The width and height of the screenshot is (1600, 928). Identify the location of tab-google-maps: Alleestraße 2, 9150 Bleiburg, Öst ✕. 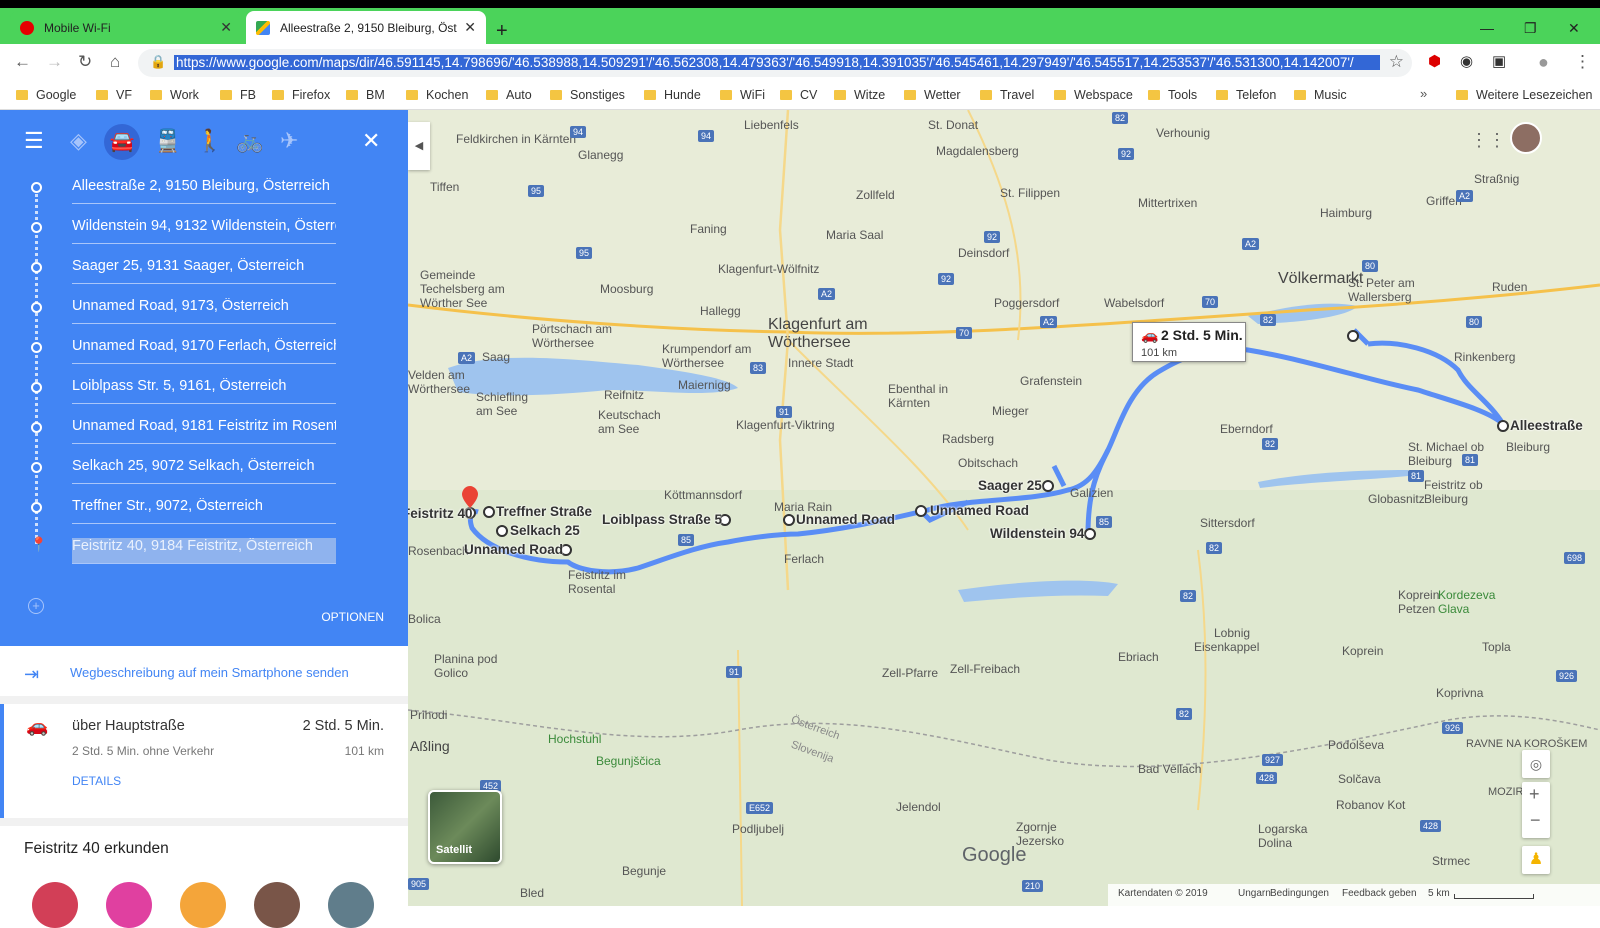
(366, 27).